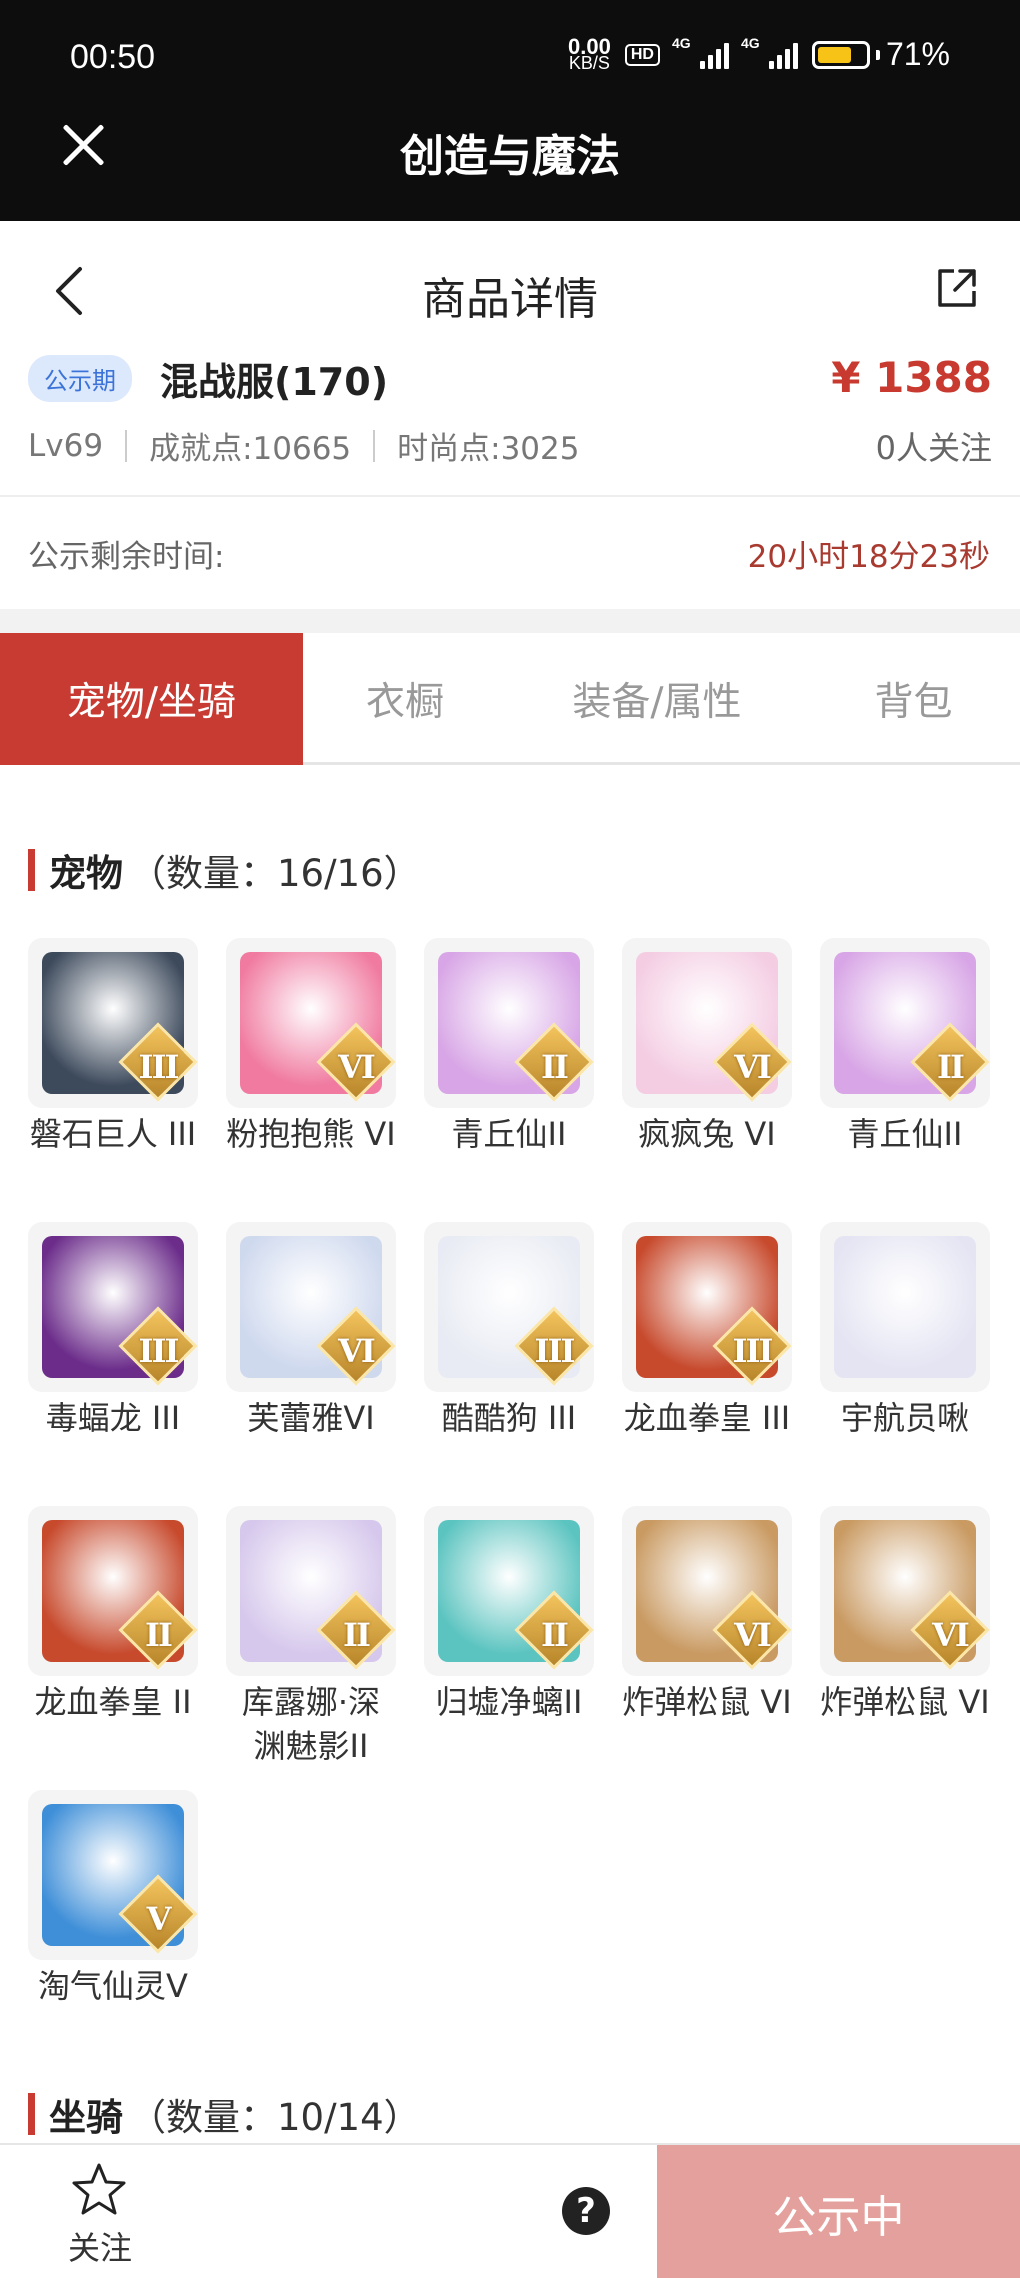 The image size is (1020, 2278). Describe the element at coordinates (642, 54) in the screenshot. I see `hd-icon: HD` at that location.